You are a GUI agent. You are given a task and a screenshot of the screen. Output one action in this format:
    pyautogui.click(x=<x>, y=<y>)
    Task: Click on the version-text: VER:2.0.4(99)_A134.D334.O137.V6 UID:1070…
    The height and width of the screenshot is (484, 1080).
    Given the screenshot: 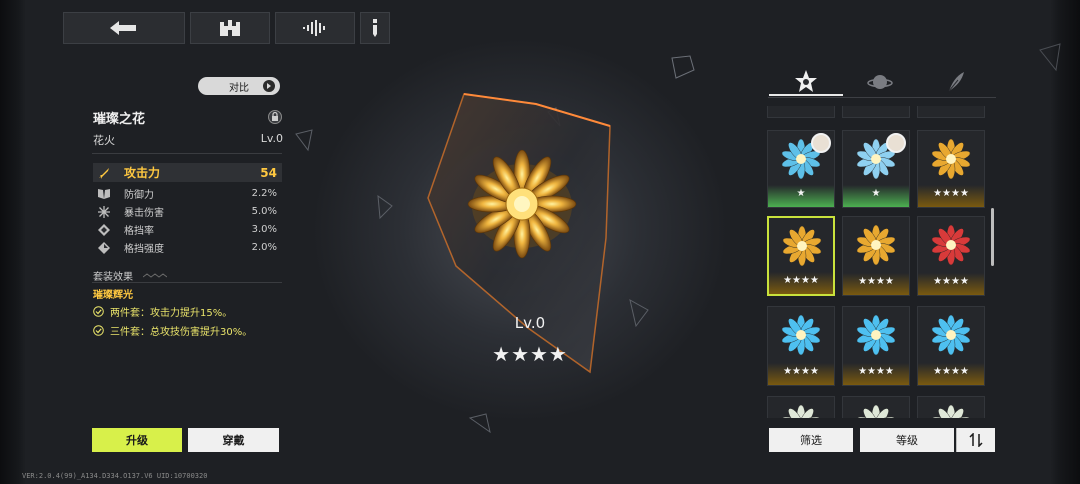 What is the action you would take?
    pyautogui.click(x=115, y=476)
    